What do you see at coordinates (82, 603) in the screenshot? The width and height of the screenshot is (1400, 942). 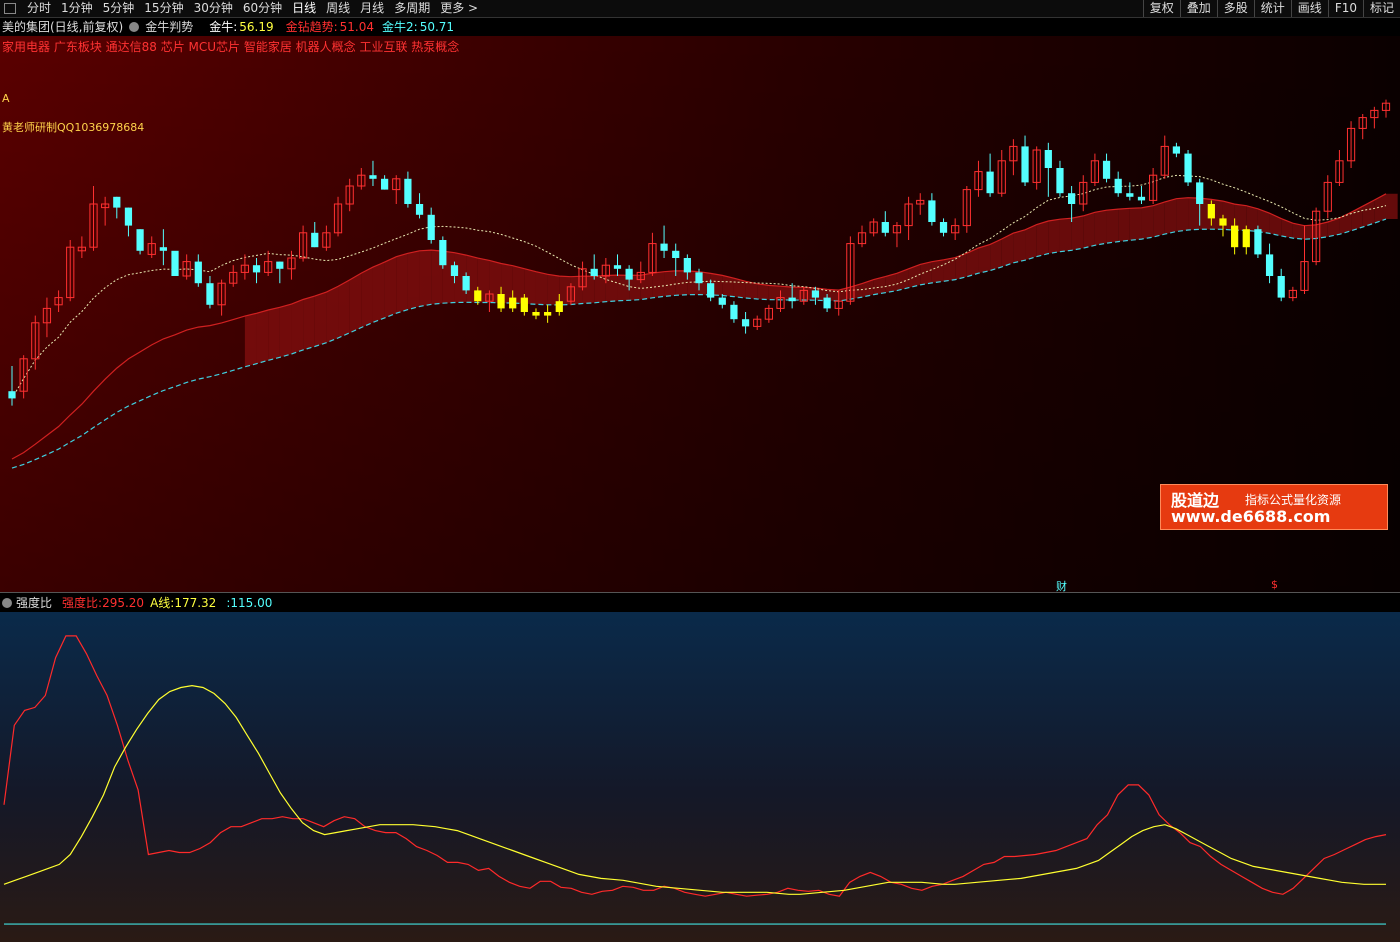 I see `s1-label: 强度比:` at bounding box center [82, 603].